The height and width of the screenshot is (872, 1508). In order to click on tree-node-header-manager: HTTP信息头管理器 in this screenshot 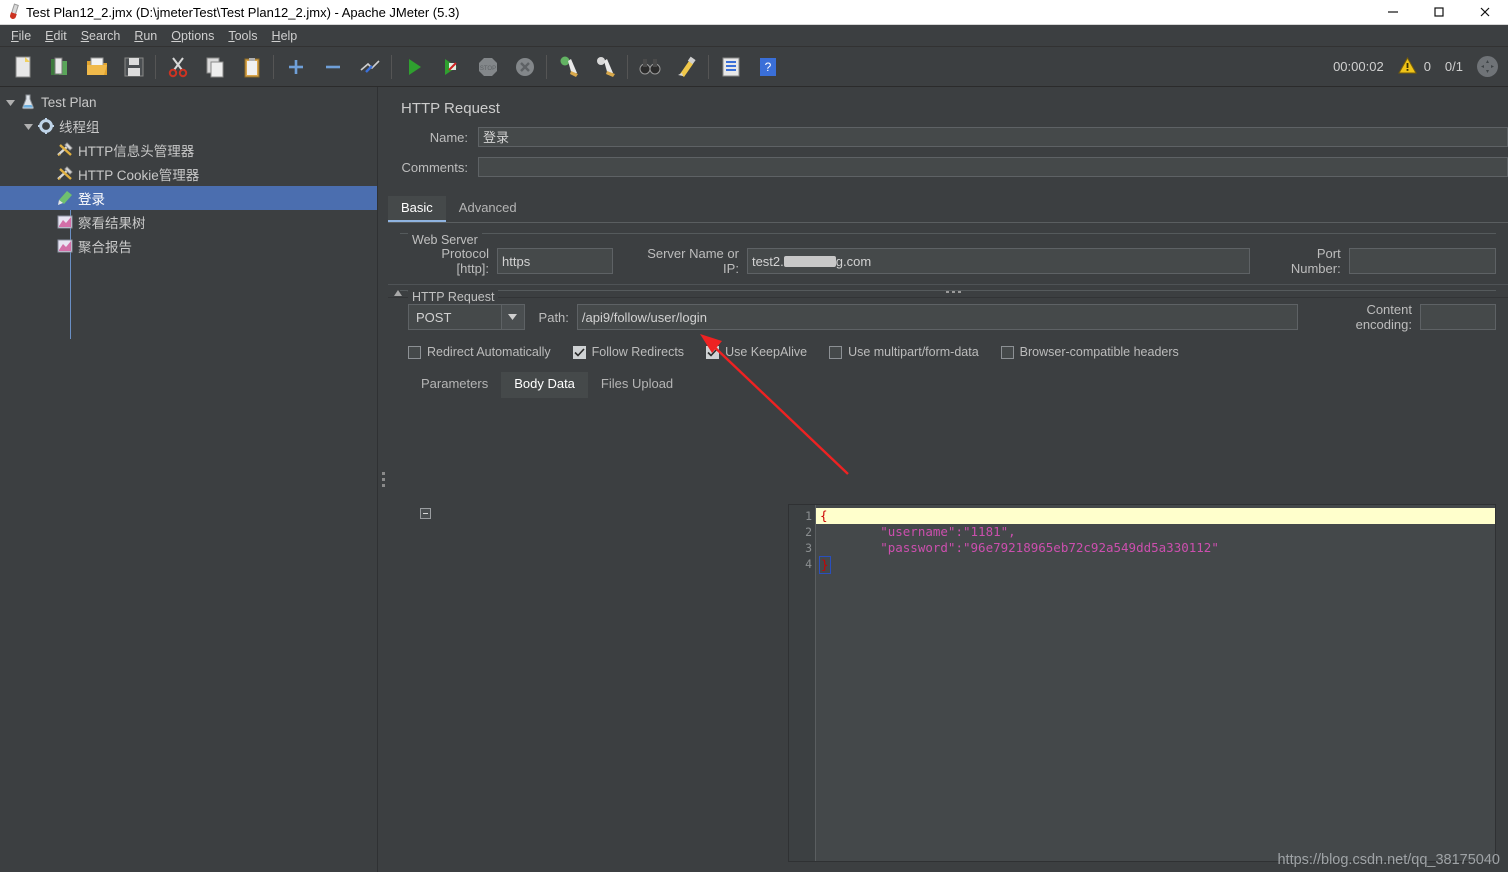, I will do `click(188, 150)`.